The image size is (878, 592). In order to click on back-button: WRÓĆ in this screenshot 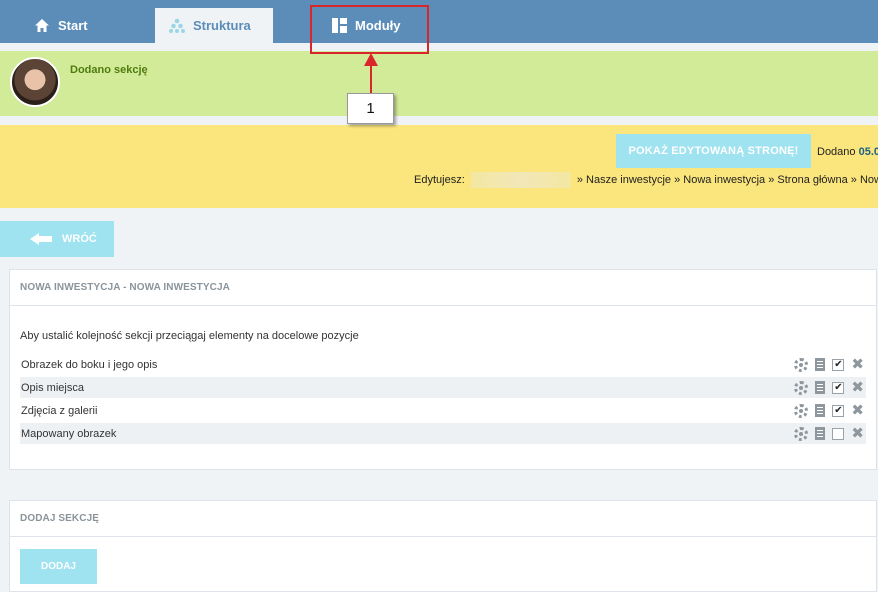, I will do `click(57, 239)`.